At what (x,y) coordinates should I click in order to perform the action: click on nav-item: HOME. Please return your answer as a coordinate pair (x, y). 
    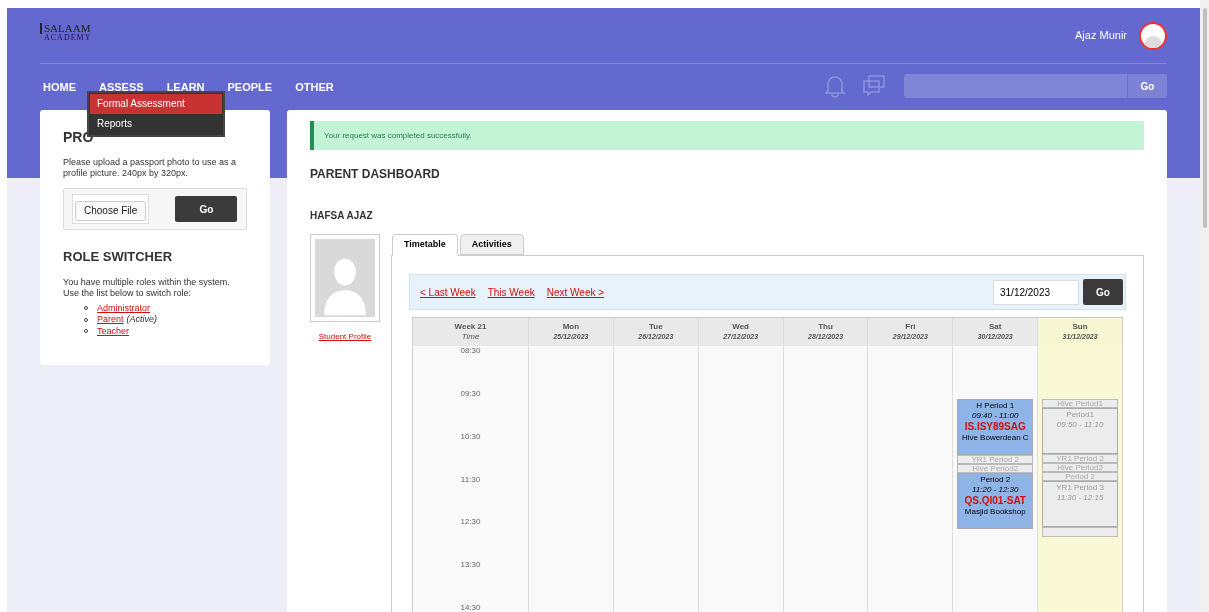
    Looking at the image, I should click on (59, 87).